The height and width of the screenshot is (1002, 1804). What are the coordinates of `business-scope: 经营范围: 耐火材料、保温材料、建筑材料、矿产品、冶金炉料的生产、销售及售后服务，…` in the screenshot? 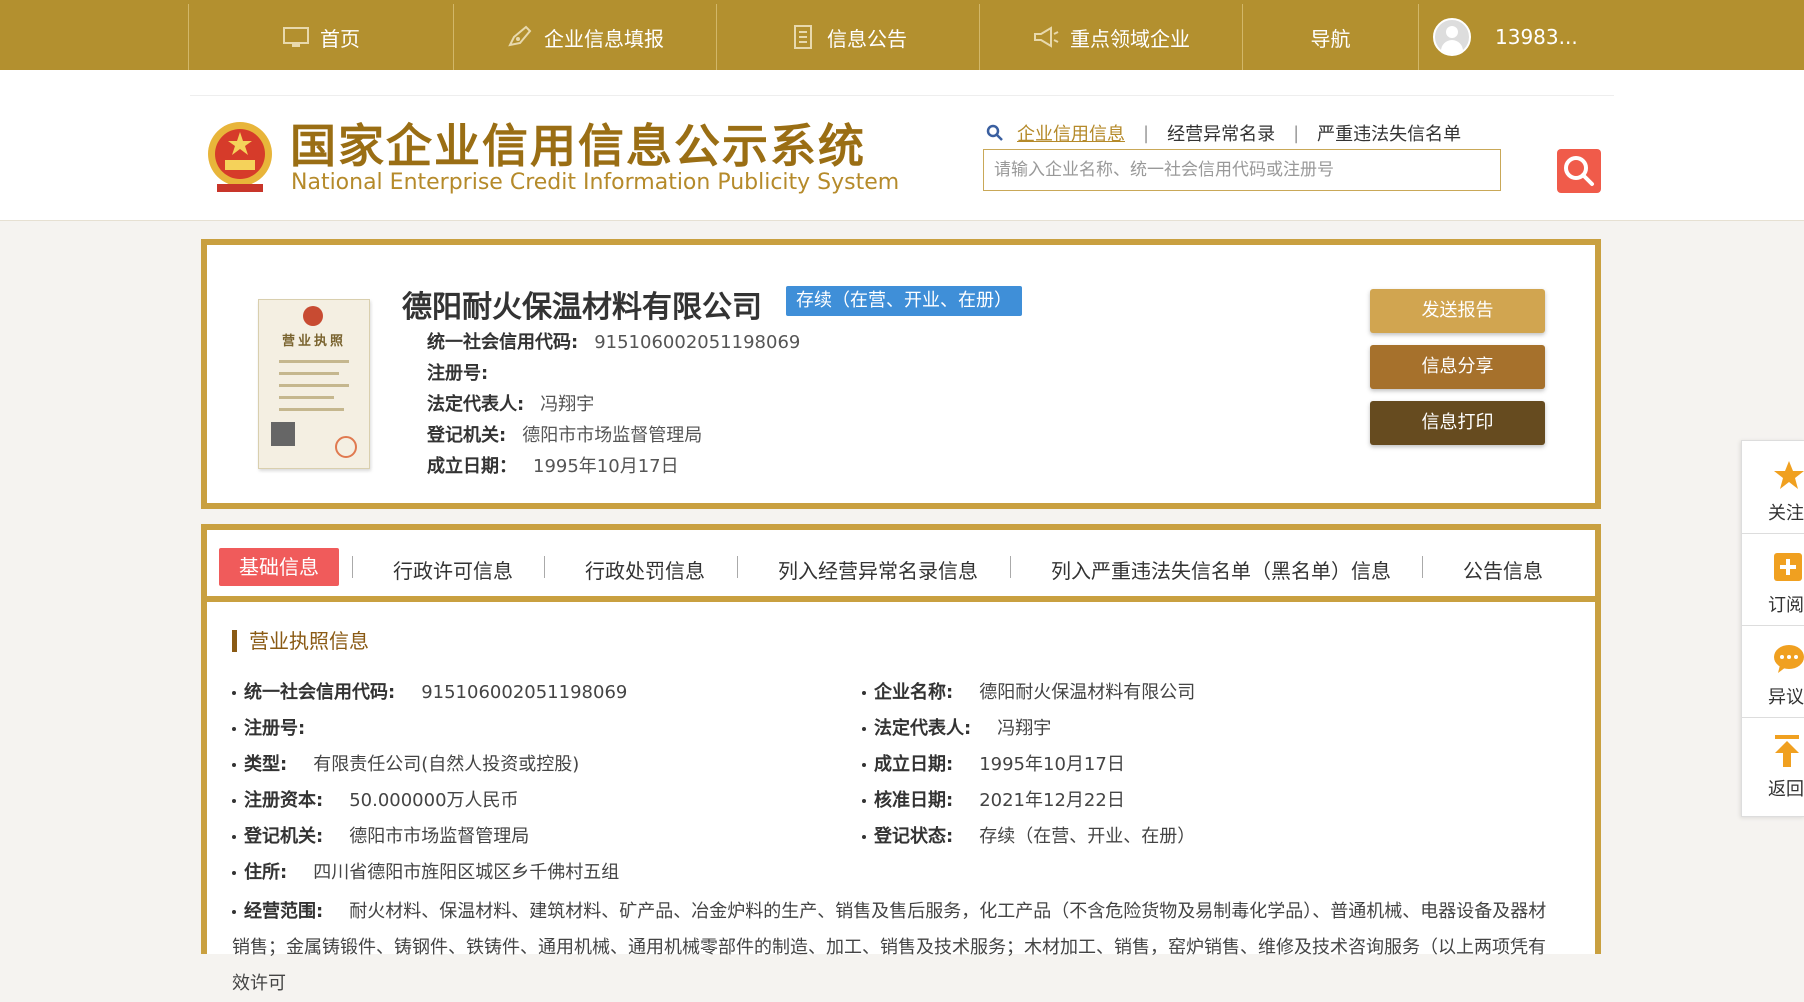 It's located at (889, 947).